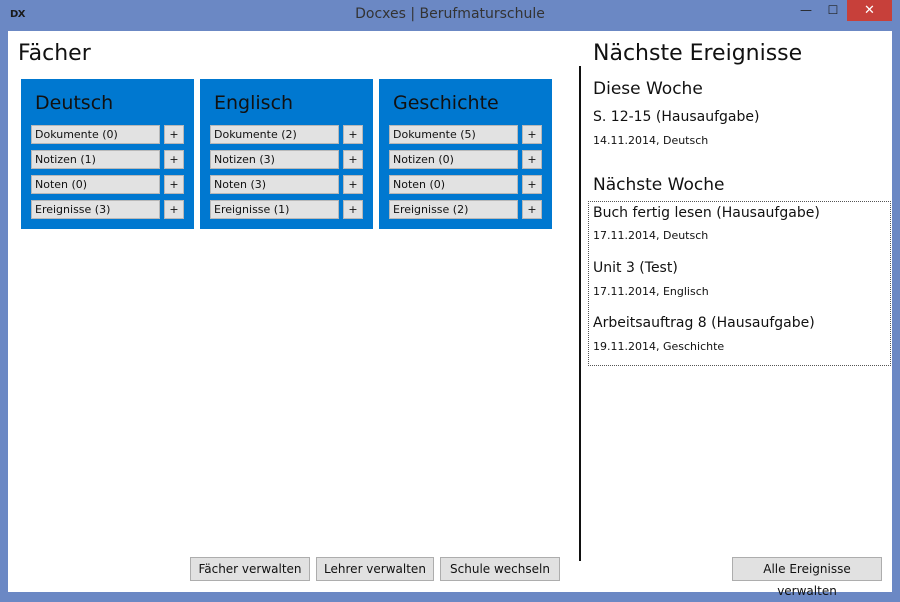 The width and height of the screenshot is (900, 602). I want to click on subject-row-documents: Dokumente (0) +, so click(108, 134).